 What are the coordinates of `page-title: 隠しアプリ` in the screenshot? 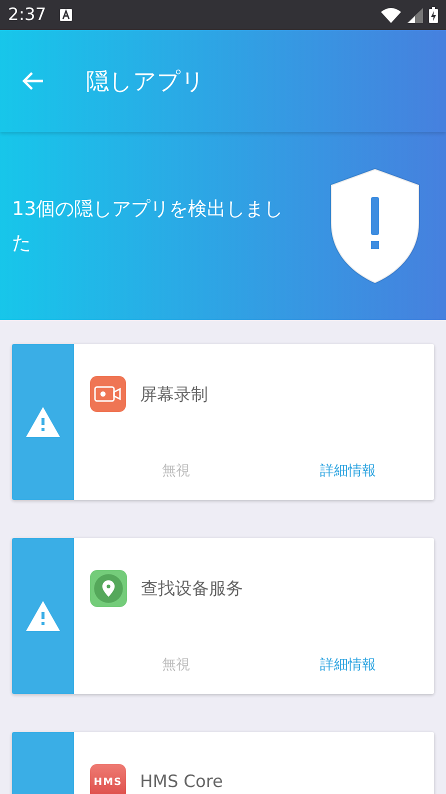 It's located at (145, 82).